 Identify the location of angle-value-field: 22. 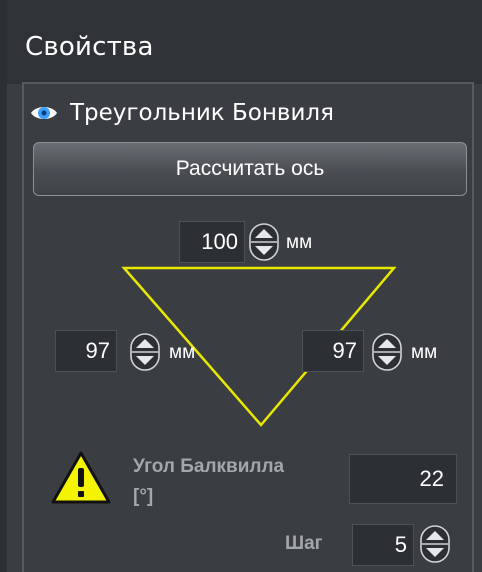
(403, 479).